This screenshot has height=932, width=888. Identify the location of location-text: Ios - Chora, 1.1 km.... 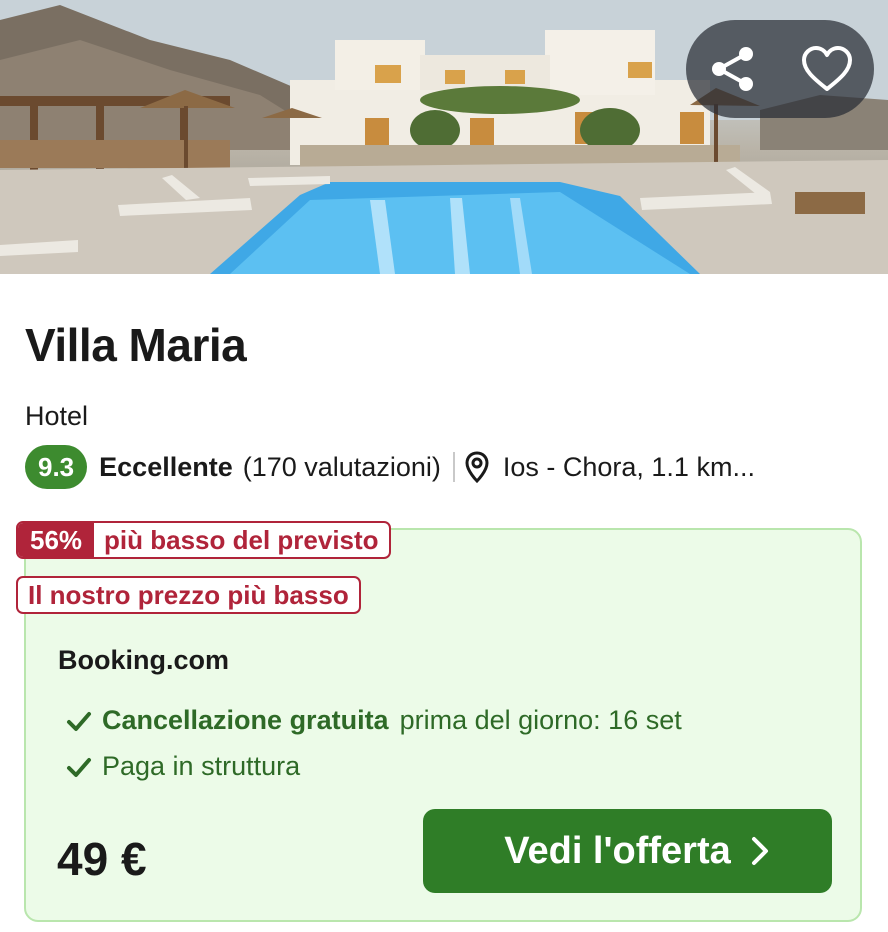
(648, 467).